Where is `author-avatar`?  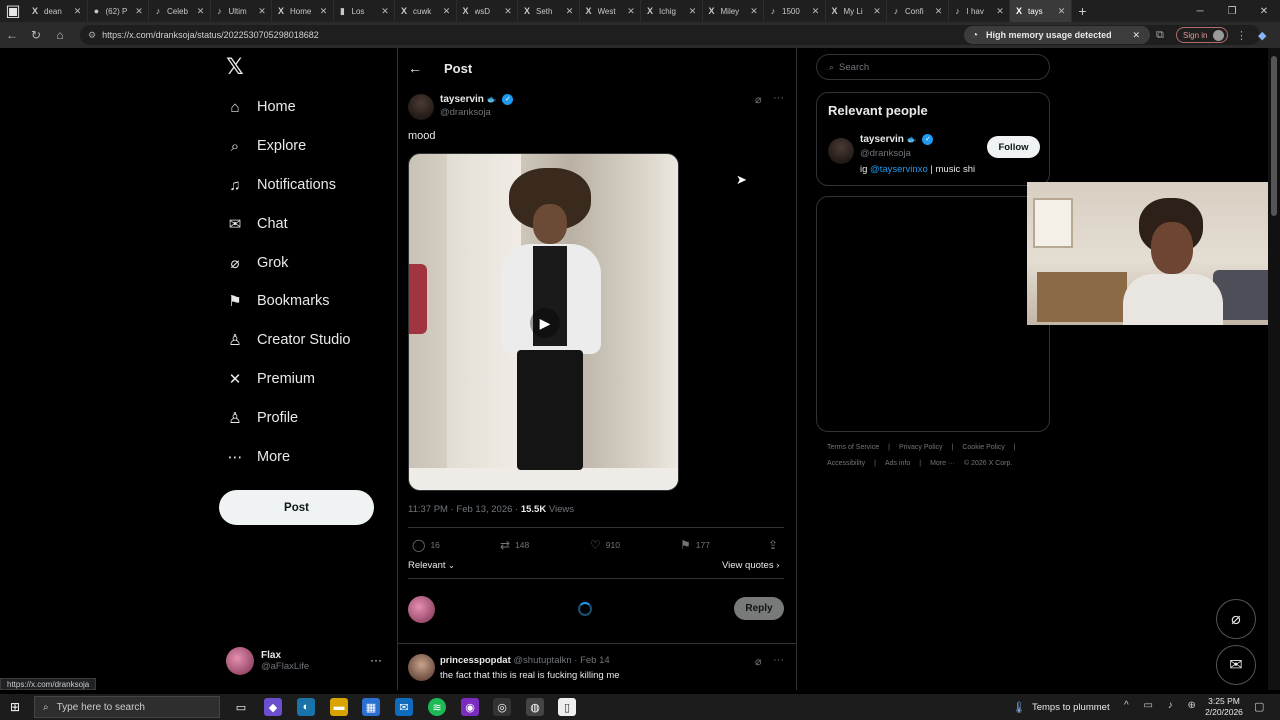
author-avatar is located at coordinates (421, 107).